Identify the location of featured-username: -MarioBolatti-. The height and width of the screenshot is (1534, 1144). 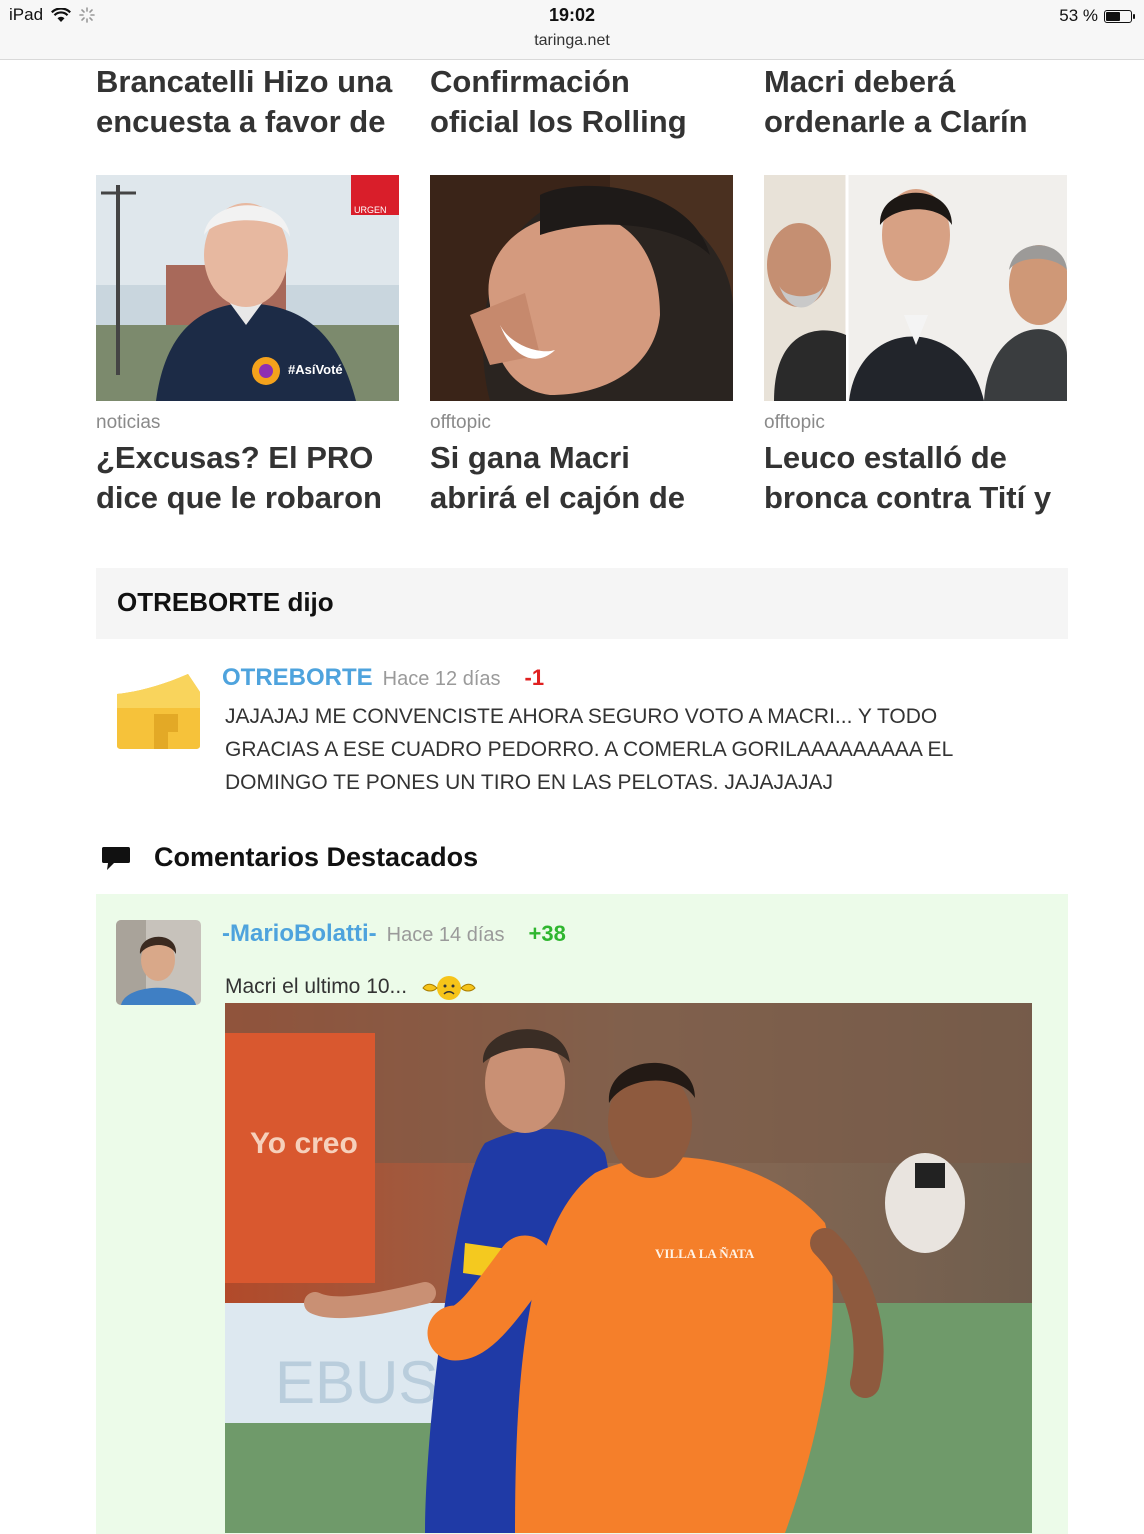
(299, 934).